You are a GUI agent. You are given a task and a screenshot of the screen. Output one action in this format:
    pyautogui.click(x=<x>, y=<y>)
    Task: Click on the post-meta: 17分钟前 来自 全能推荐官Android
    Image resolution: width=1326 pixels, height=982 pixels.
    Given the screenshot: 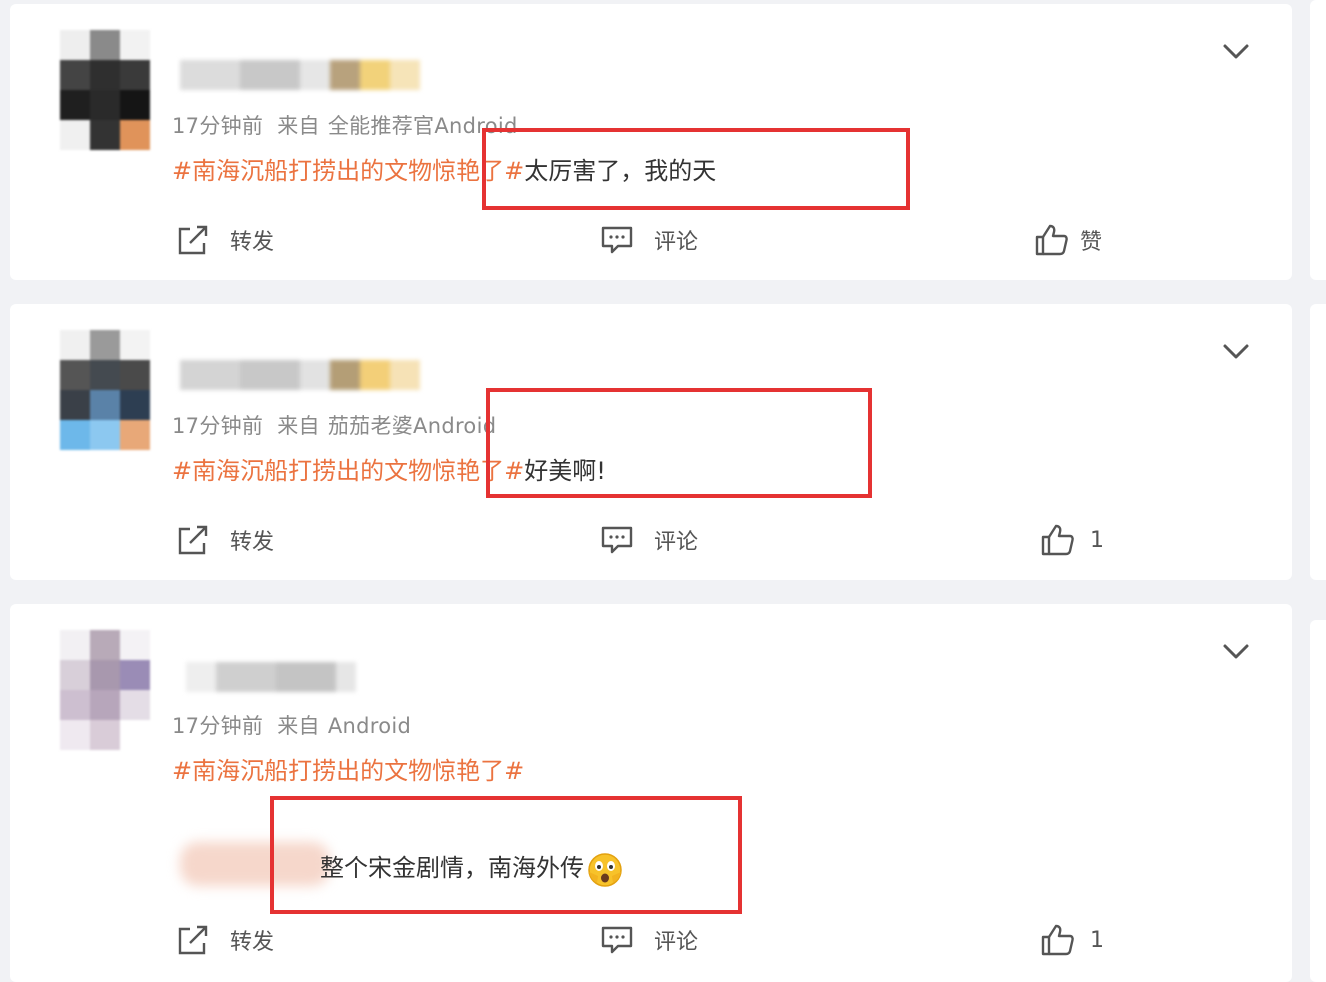 What is the action you would take?
    pyautogui.click(x=345, y=125)
    